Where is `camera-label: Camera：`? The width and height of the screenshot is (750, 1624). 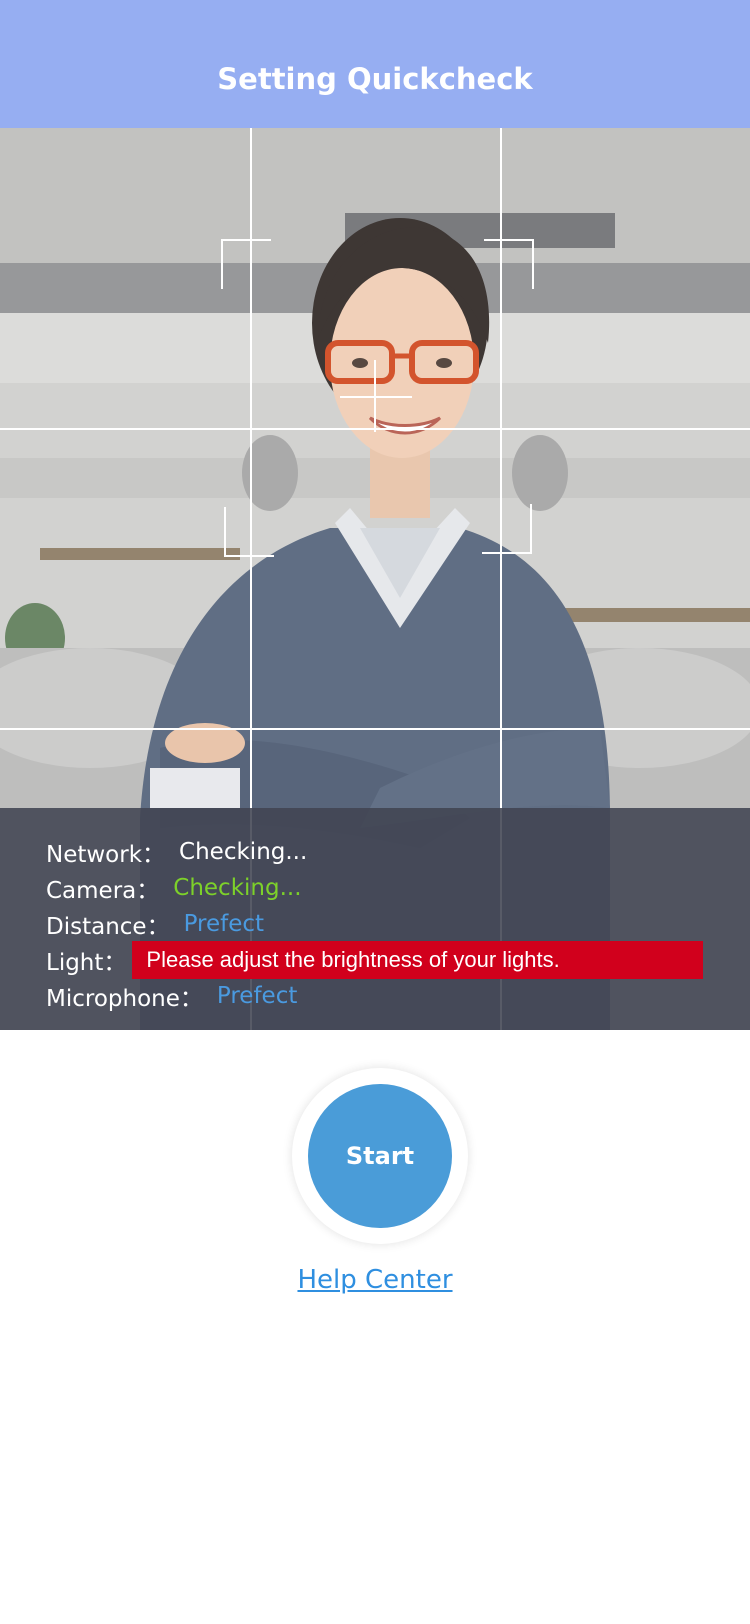 camera-label: Camera： is located at coordinates (103, 891).